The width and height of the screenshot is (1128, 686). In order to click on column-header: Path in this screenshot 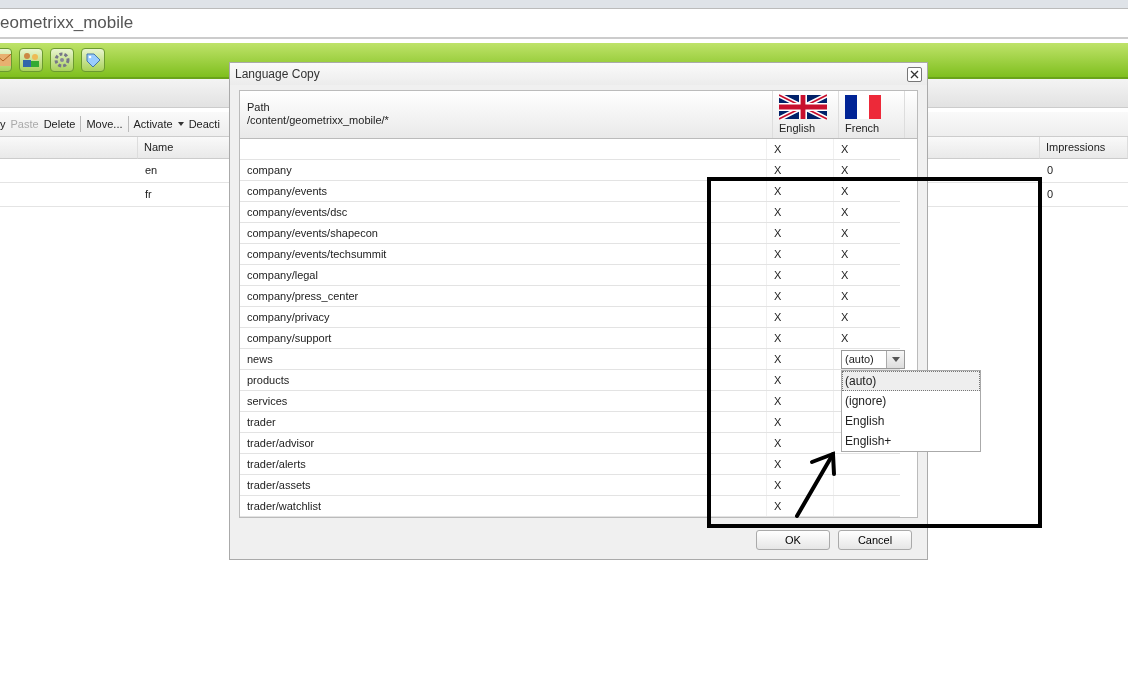, I will do `click(259, 107)`.